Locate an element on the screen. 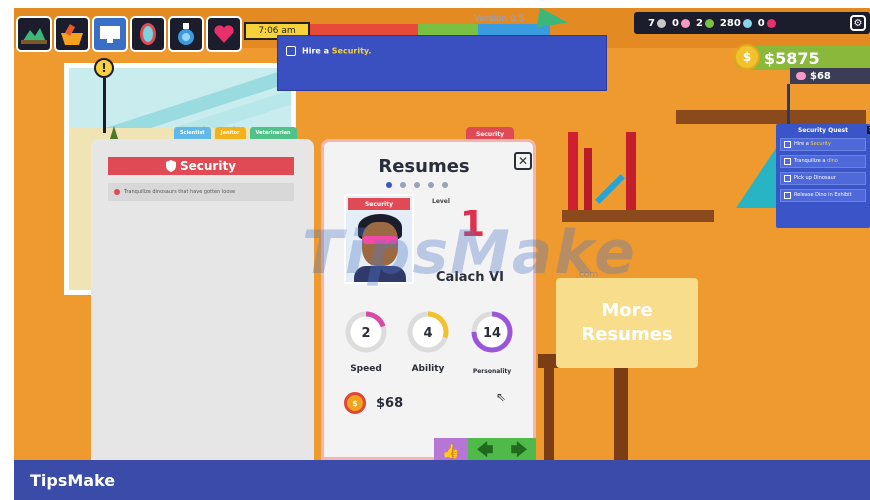 This screenshot has height=500, width=870. personality-ring: 14 is located at coordinates (492, 332).